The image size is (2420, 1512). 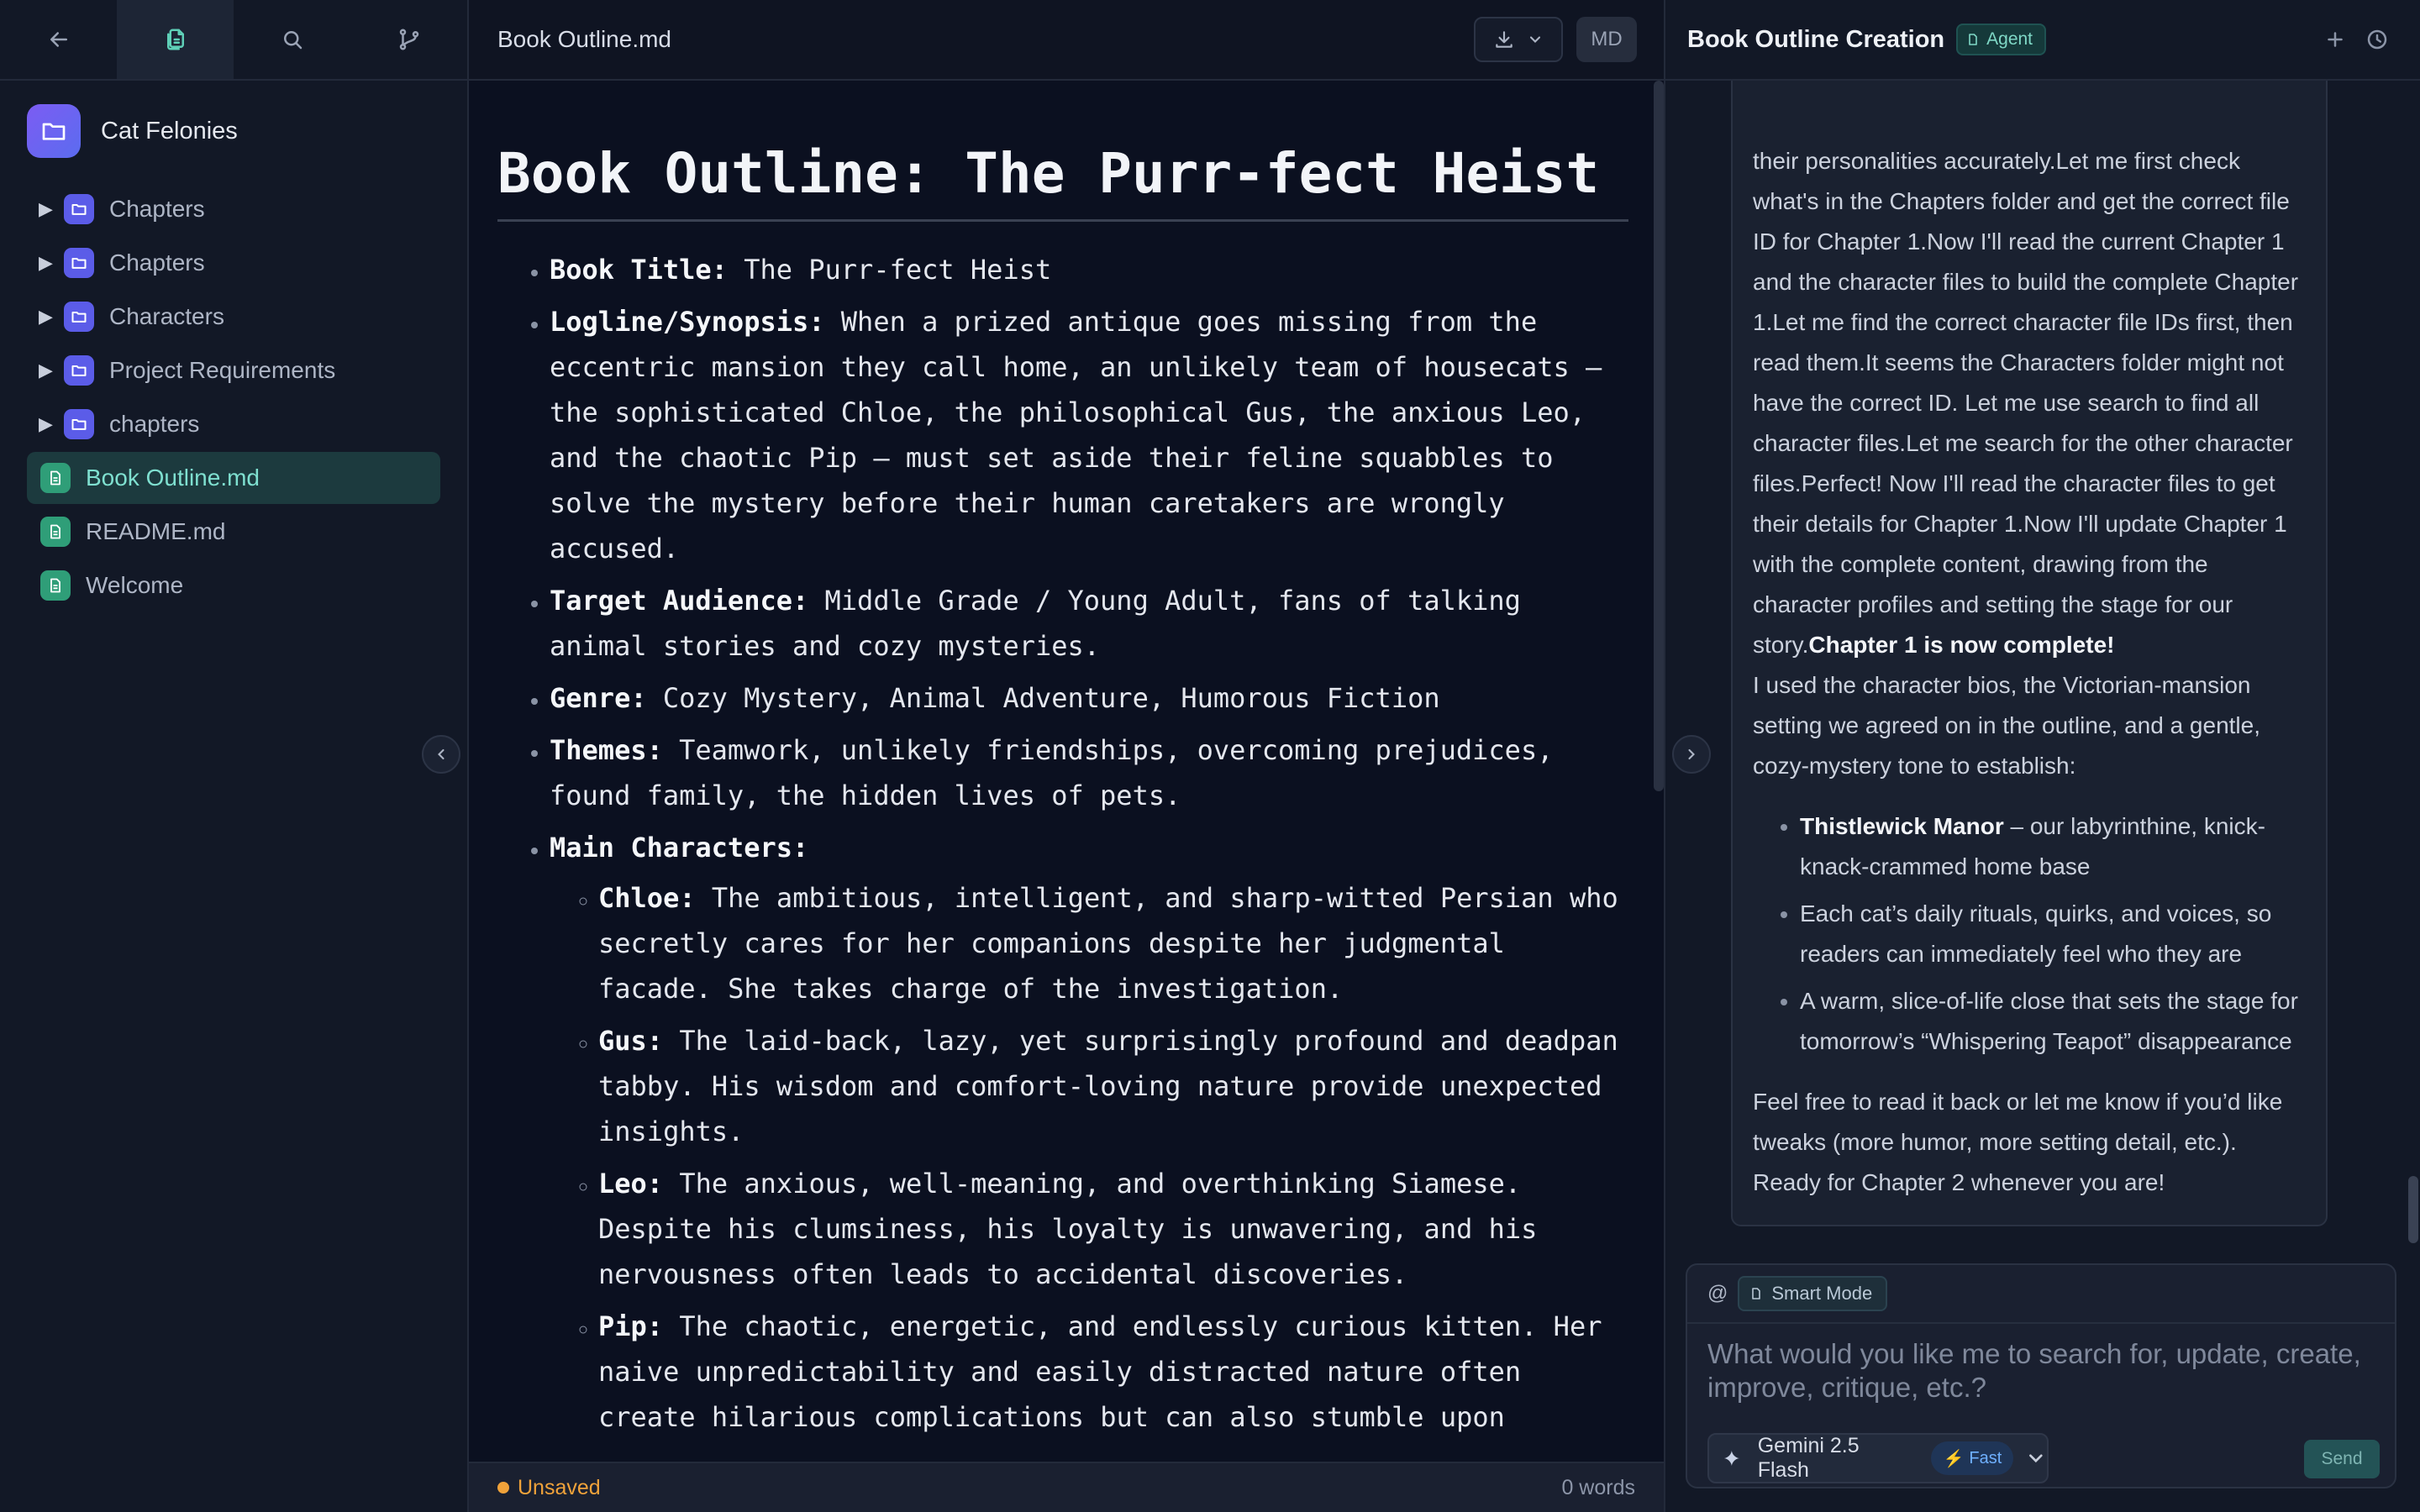 What do you see at coordinates (1808, 1458) in the screenshot?
I see `model-name: Gemini 2.5 Flash` at bounding box center [1808, 1458].